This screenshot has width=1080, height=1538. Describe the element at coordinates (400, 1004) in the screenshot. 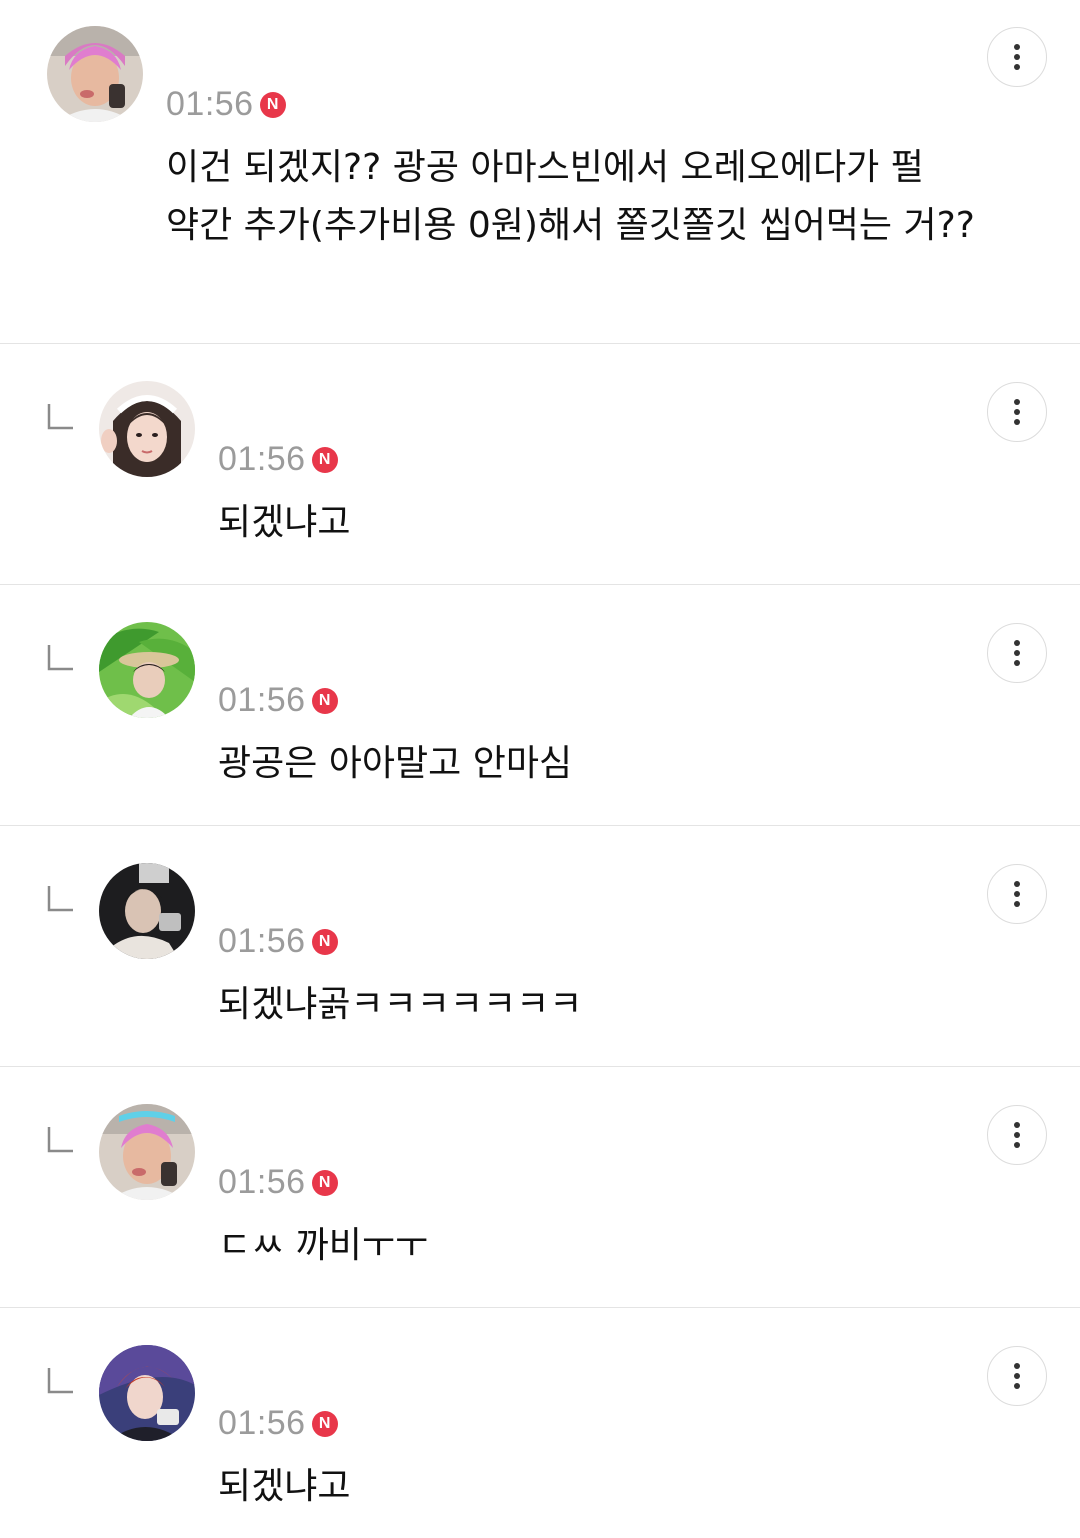

I see `comment-text: 되겠냐곩ㅋㅋㅋㅋㅋㅋㅋ` at that location.